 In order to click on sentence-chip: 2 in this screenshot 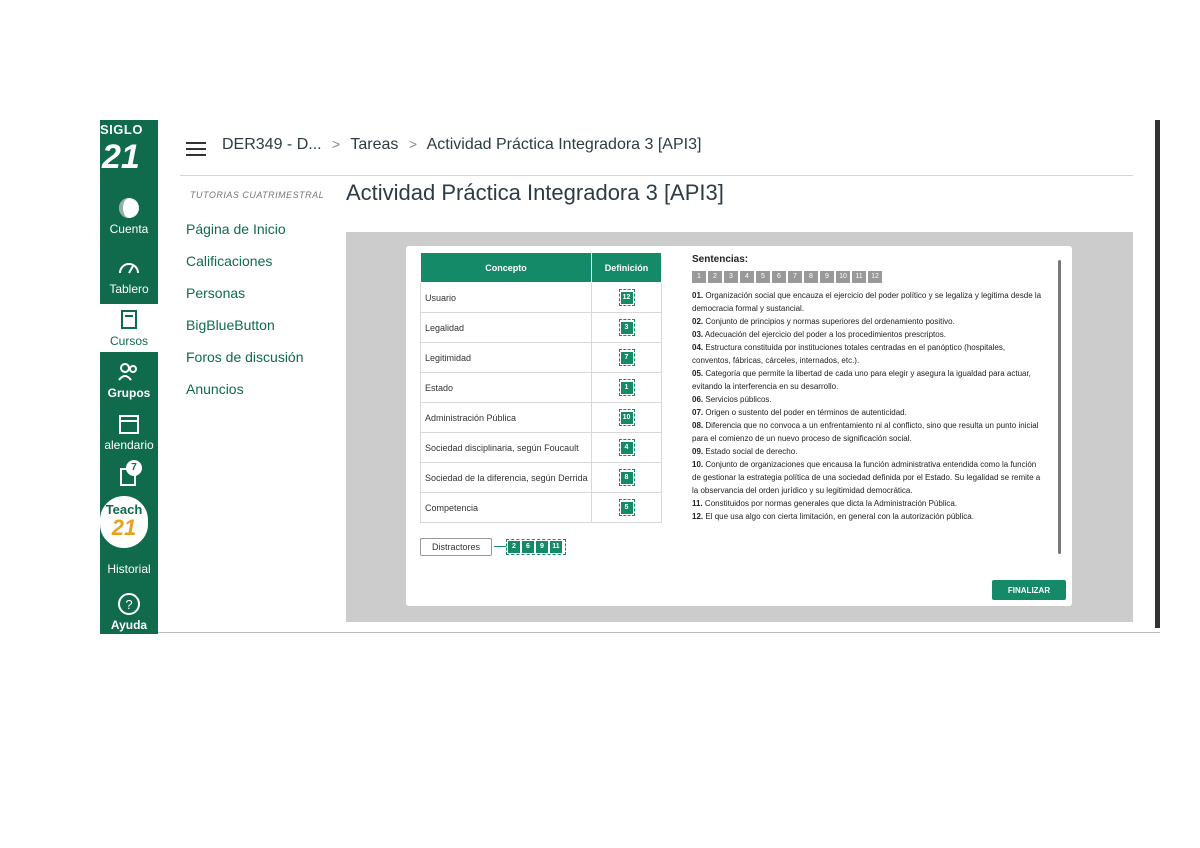, I will do `click(715, 277)`.